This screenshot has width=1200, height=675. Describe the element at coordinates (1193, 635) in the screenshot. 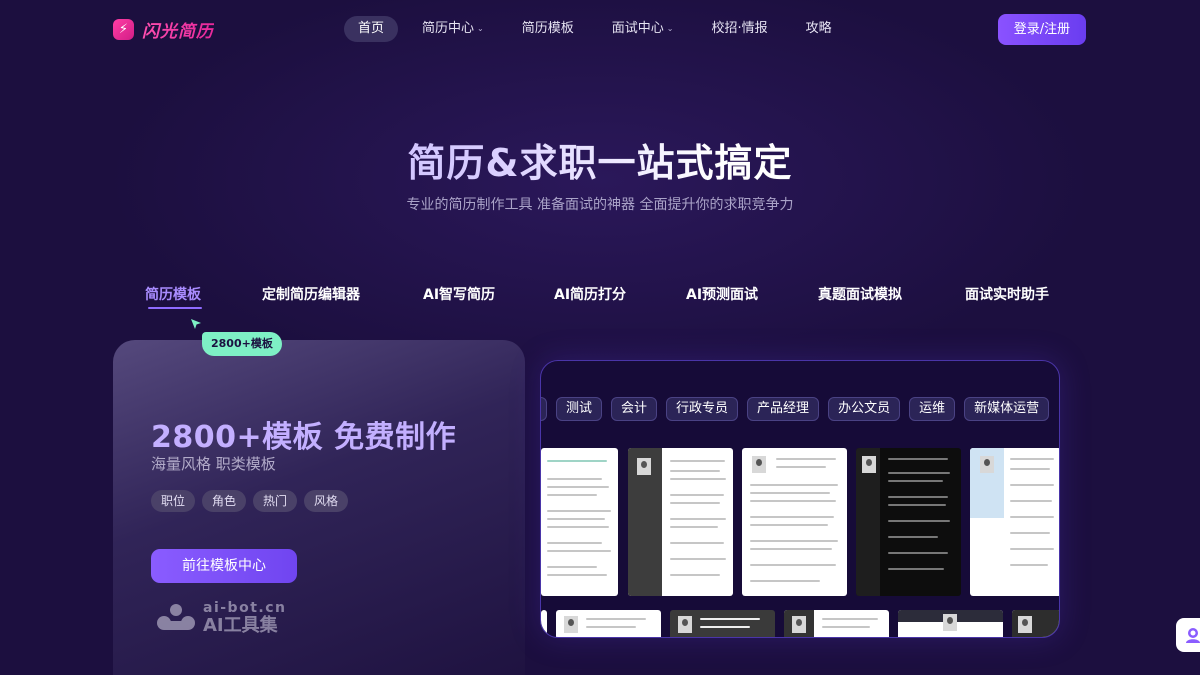

I see `support-avatar-icon` at that location.